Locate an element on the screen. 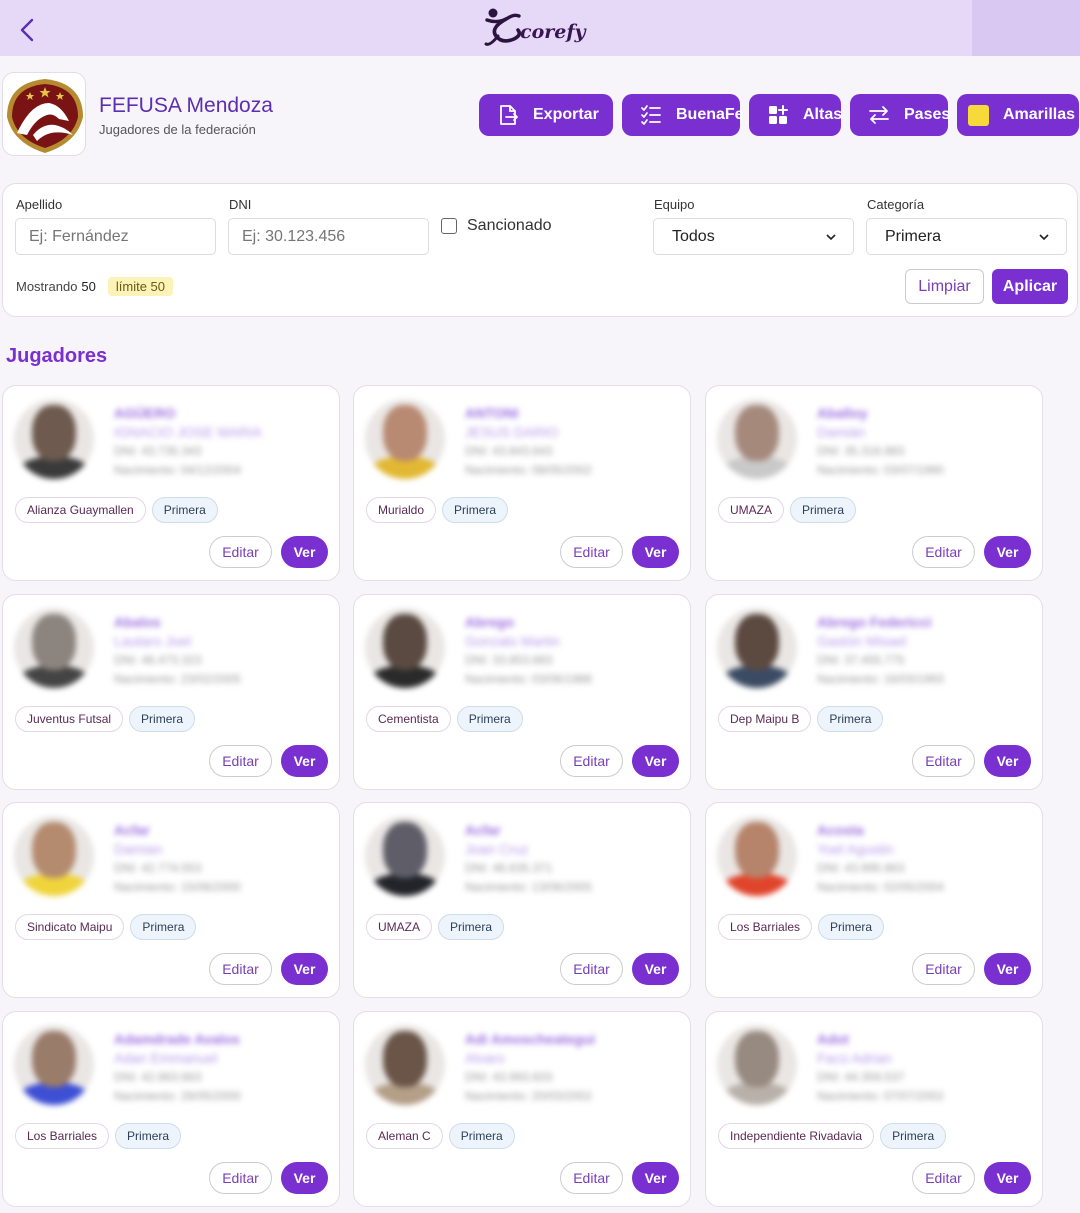  player-dni: DNI: 42.774.553 is located at coordinates (158, 868).